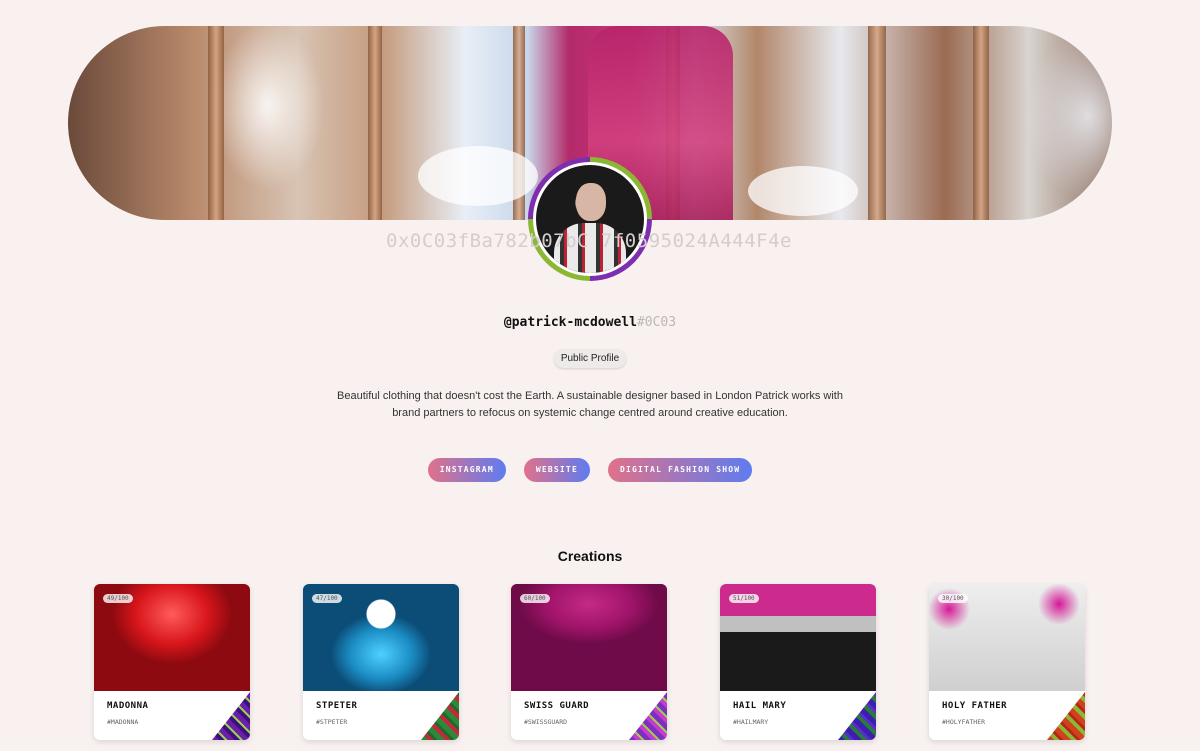 This screenshot has height=751, width=1200. I want to click on profile-handle: @patrick-mcdowell#0C03, so click(590, 322).